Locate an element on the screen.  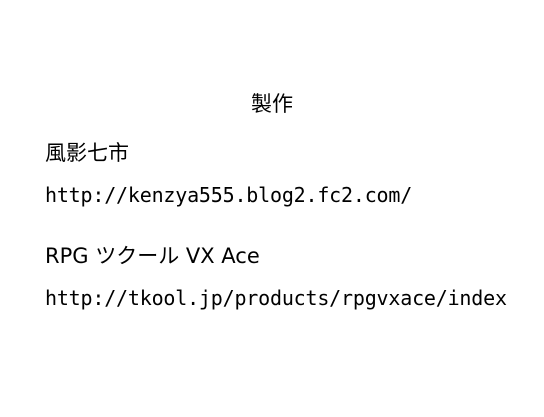
tool-name: RPG ツクール VX Ace is located at coordinates (152, 256).